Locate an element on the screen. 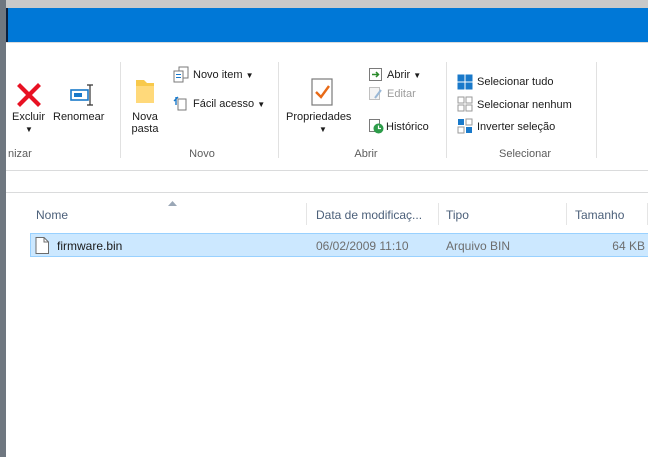 The image size is (648, 457). new-folder-label-line2: pasta is located at coordinates (145, 129).